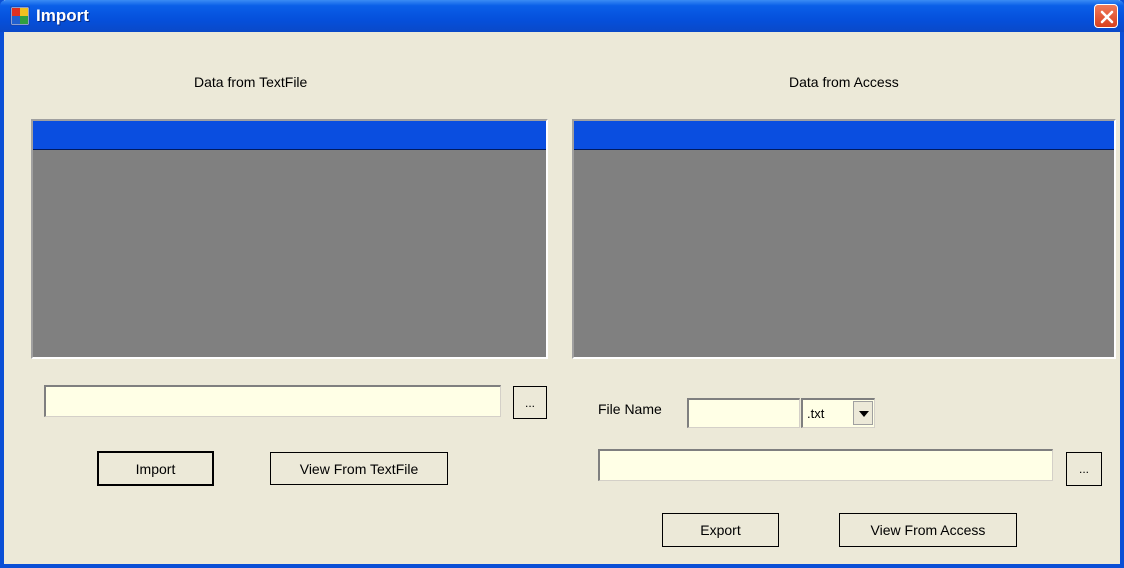 Image resolution: width=1124 pixels, height=568 pixels. What do you see at coordinates (720, 530) in the screenshot?
I see `export-button: Export` at bounding box center [720, 530].